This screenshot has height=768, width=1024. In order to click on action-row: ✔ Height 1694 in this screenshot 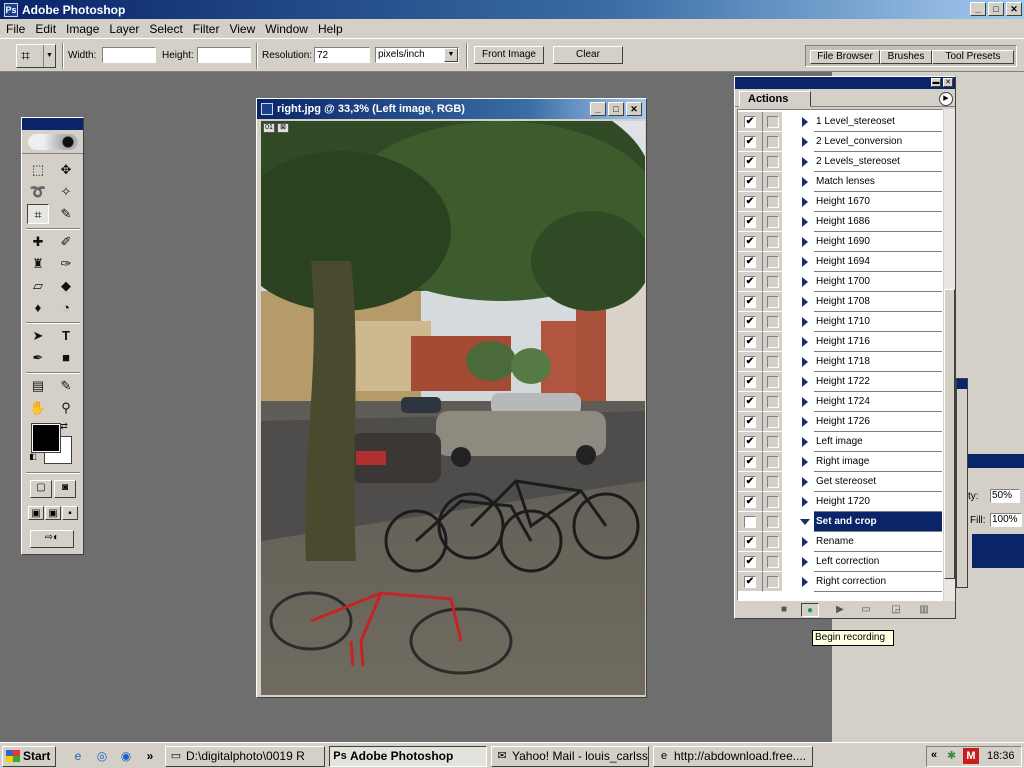, I will do `click(840, 262)`.